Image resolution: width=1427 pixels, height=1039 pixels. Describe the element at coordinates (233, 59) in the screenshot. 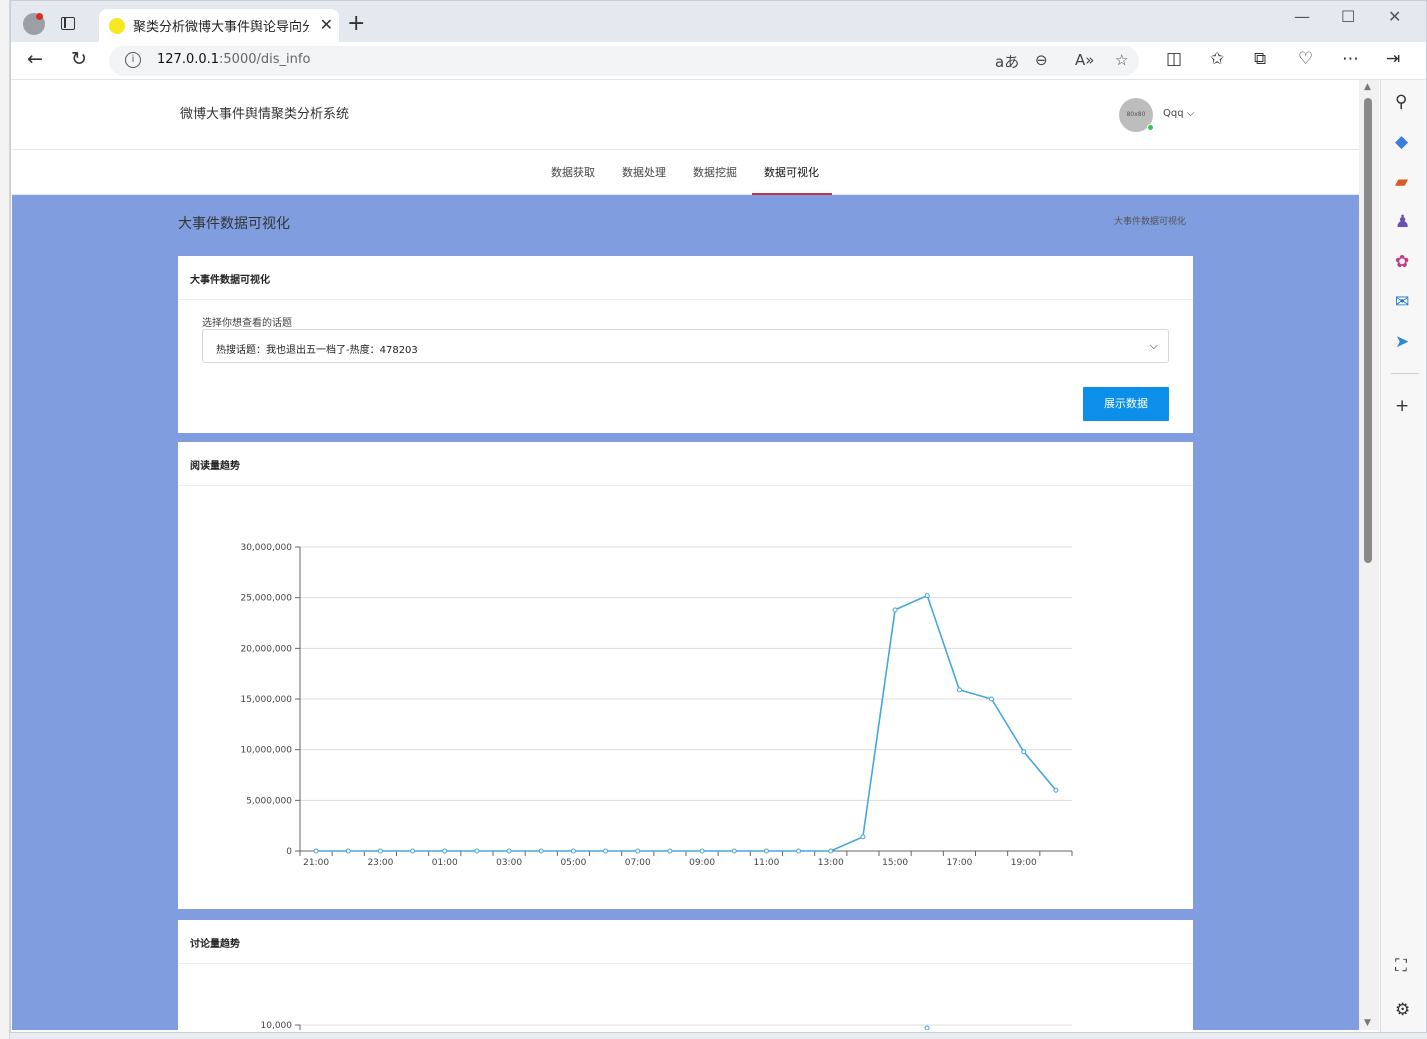

I see `url-text: 127.0.0.1:5000/dis_info` at that location.